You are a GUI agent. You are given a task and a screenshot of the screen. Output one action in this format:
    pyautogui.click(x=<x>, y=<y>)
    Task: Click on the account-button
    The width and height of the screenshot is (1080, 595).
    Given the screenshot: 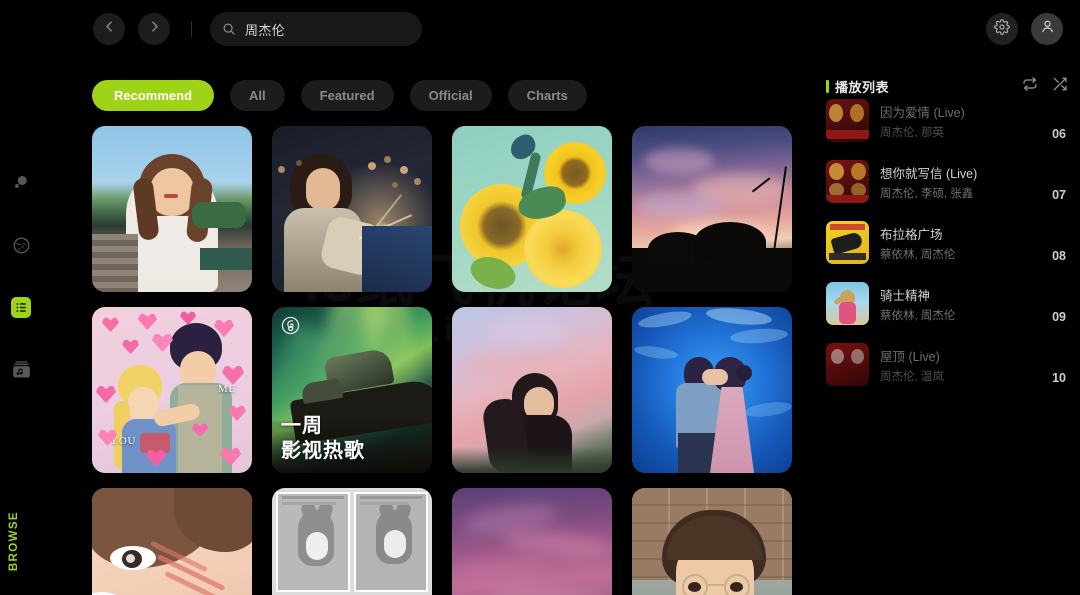 What is the action you would take?
    pyautogui.click(x=1047, y=29)
    